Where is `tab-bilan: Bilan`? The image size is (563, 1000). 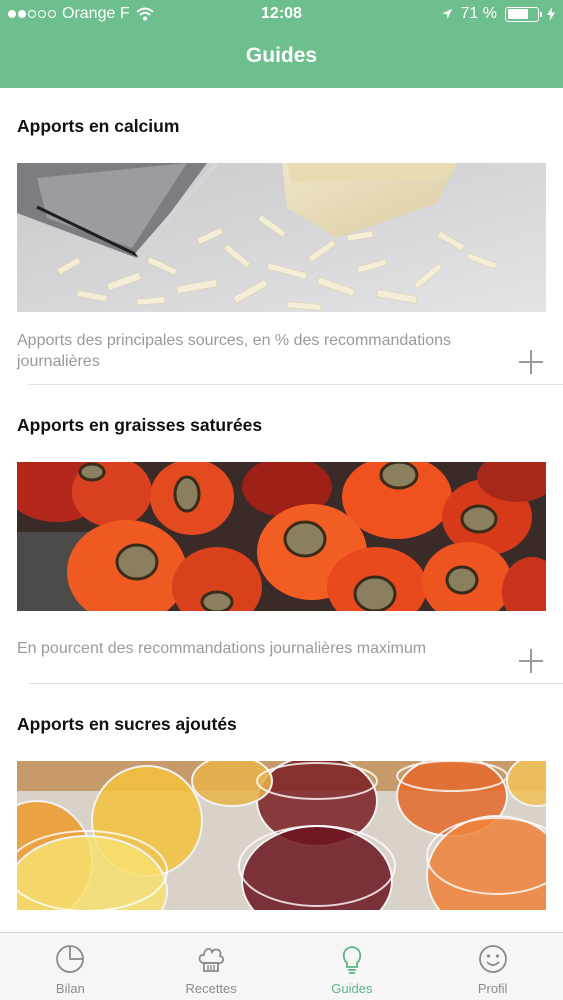 tab-bilan: Bilan is located at coordinates (70, 966).